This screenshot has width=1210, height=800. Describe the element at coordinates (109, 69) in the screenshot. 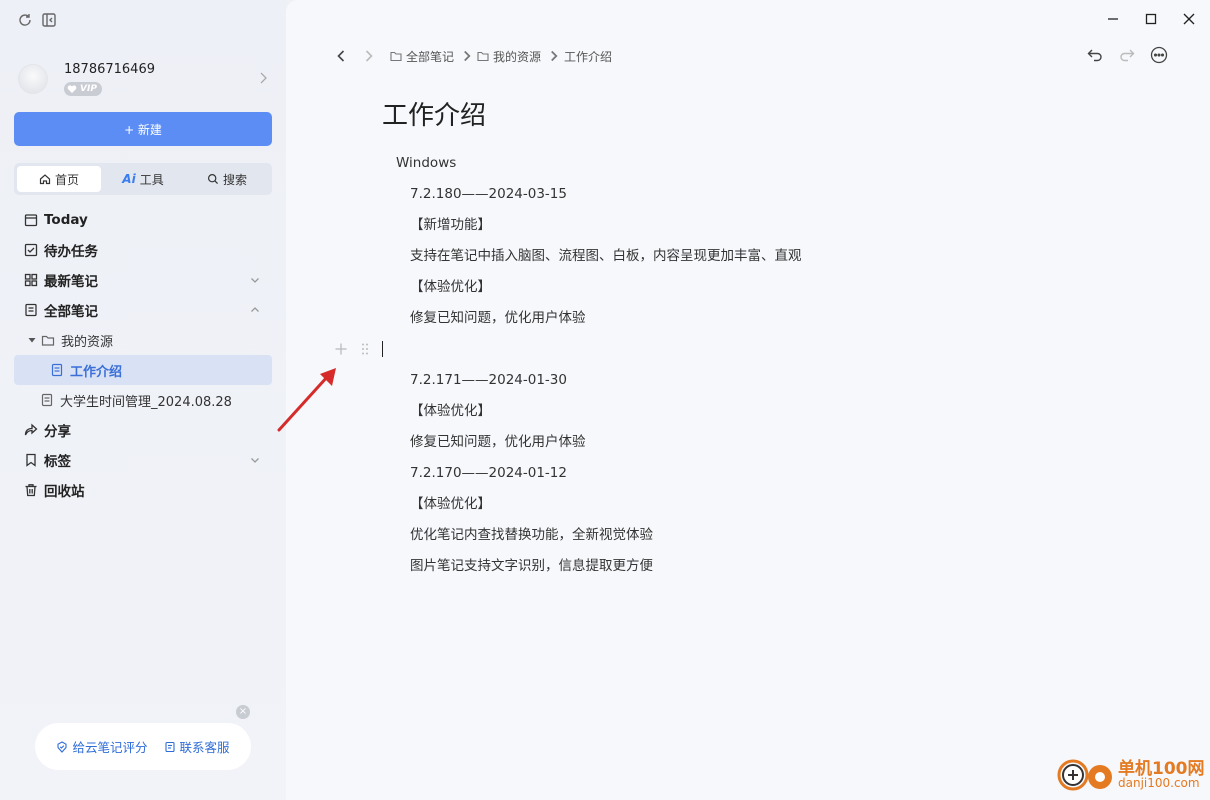

I see `user-phone: 18786716469` at that location.